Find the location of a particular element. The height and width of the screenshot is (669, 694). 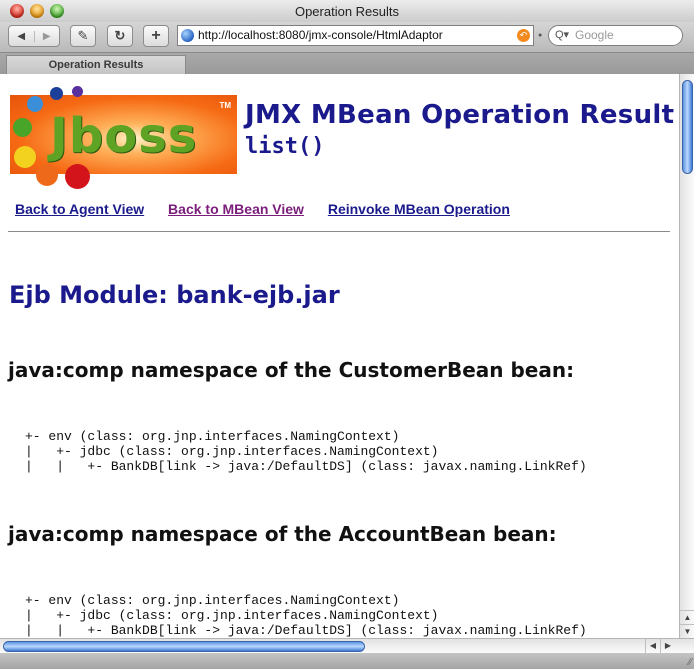

back-to-agent-view-link: Back to Agent View is located at coordinates (79, 209).